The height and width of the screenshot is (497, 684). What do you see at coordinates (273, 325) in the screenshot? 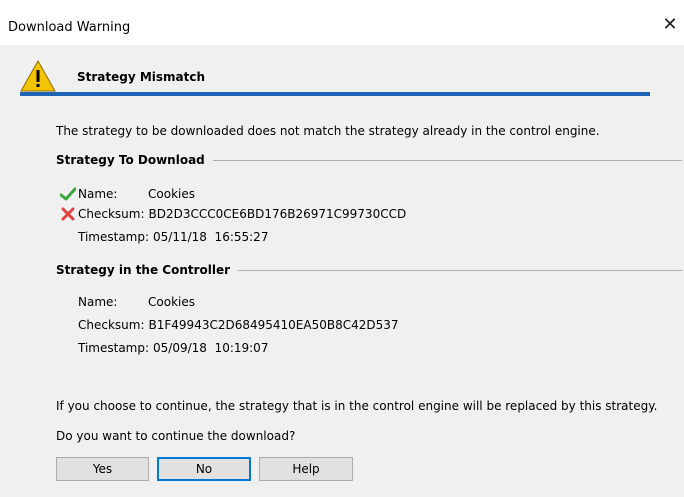
I see `controller-checksum-value: B1F49943C2D68495410EA50B8C42D537` at bounding box center [273, 325].